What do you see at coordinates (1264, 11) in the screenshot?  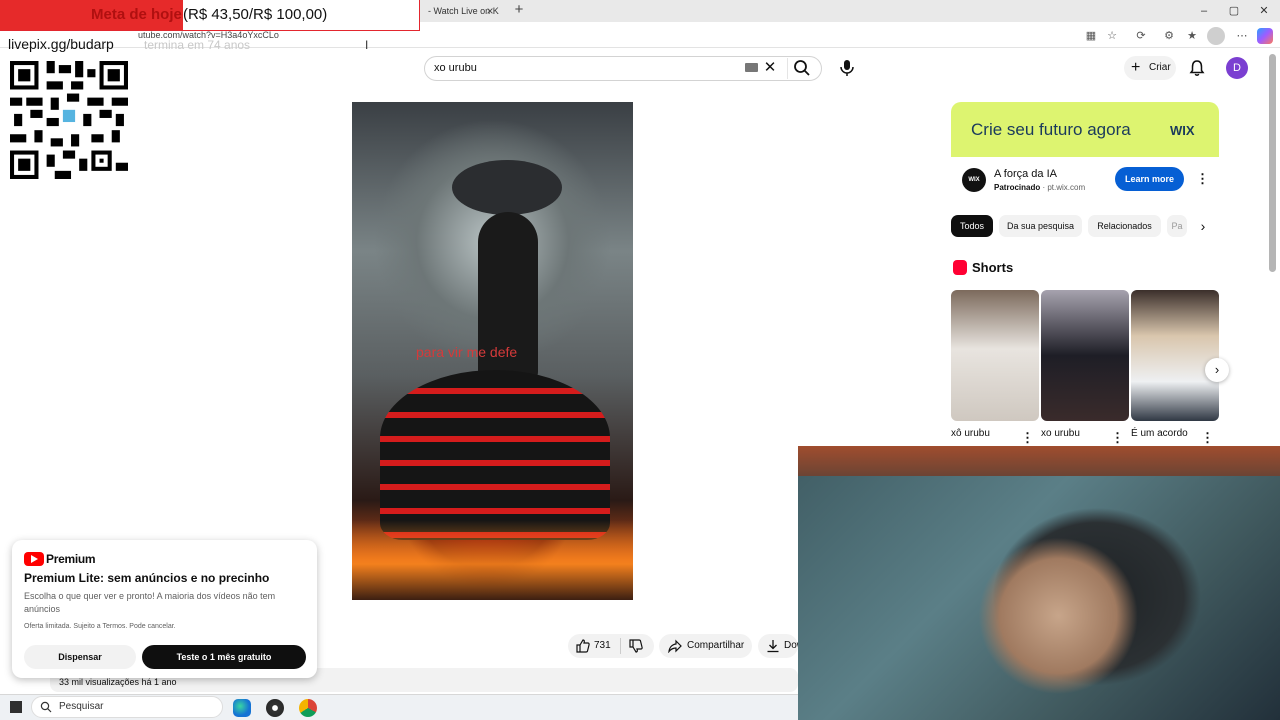 I see `close-window-button: ✕` at bounding box center [1264, 11].